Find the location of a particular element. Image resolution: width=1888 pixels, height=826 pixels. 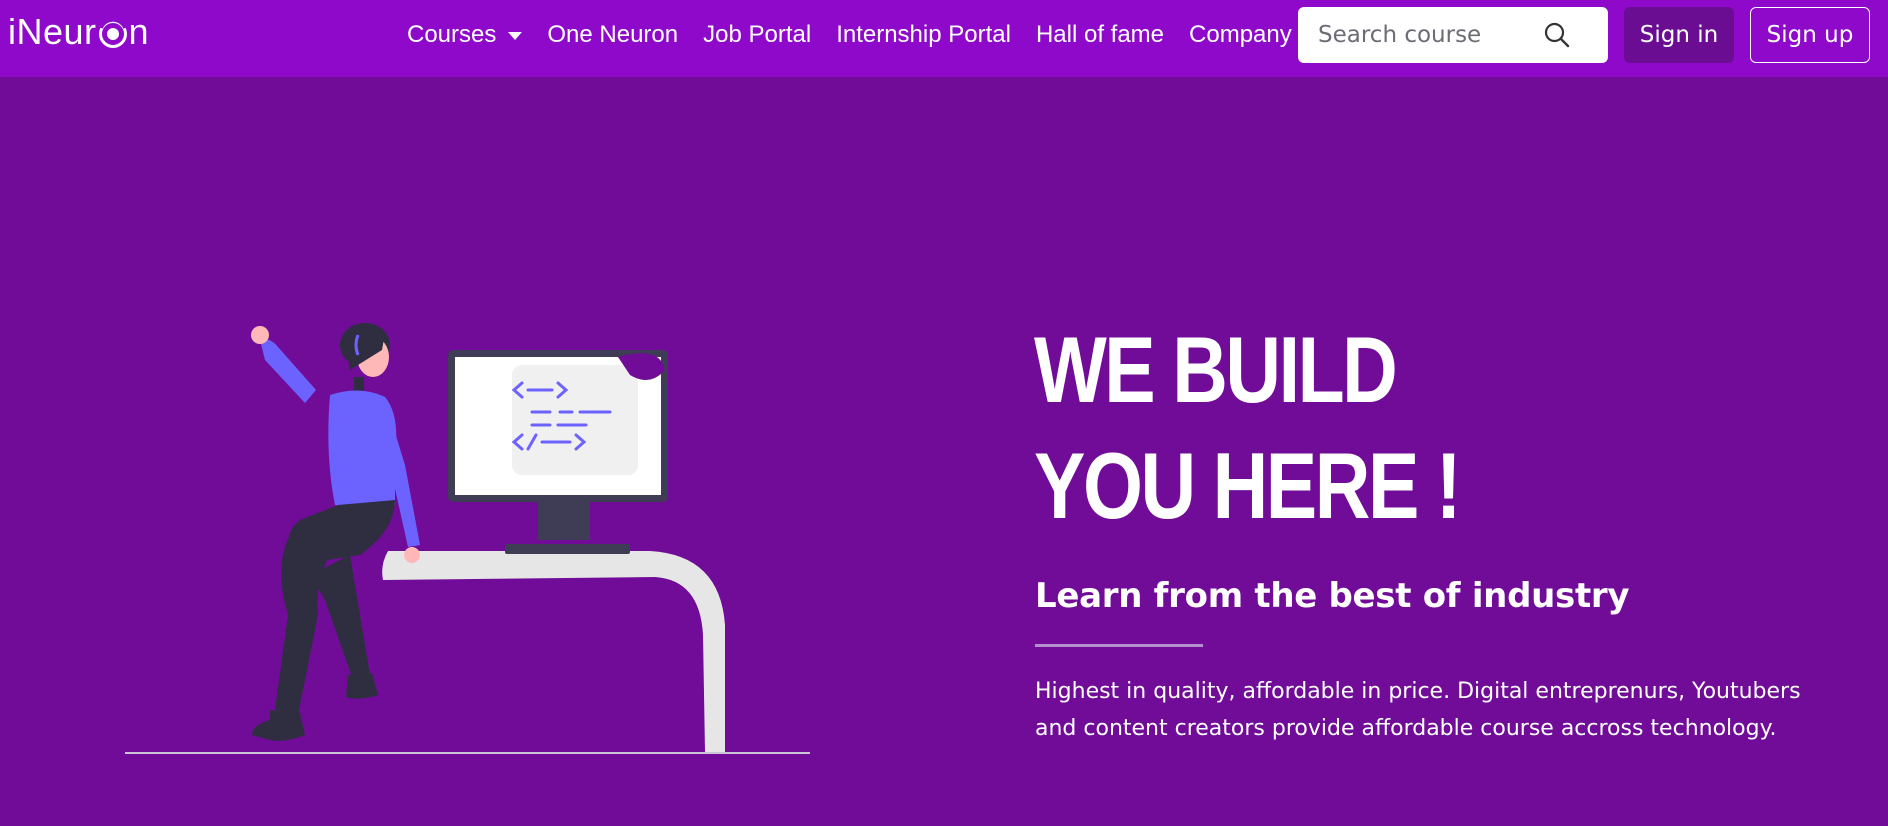

nav-item-label: One Neuron is located at coordinates (613, 34).